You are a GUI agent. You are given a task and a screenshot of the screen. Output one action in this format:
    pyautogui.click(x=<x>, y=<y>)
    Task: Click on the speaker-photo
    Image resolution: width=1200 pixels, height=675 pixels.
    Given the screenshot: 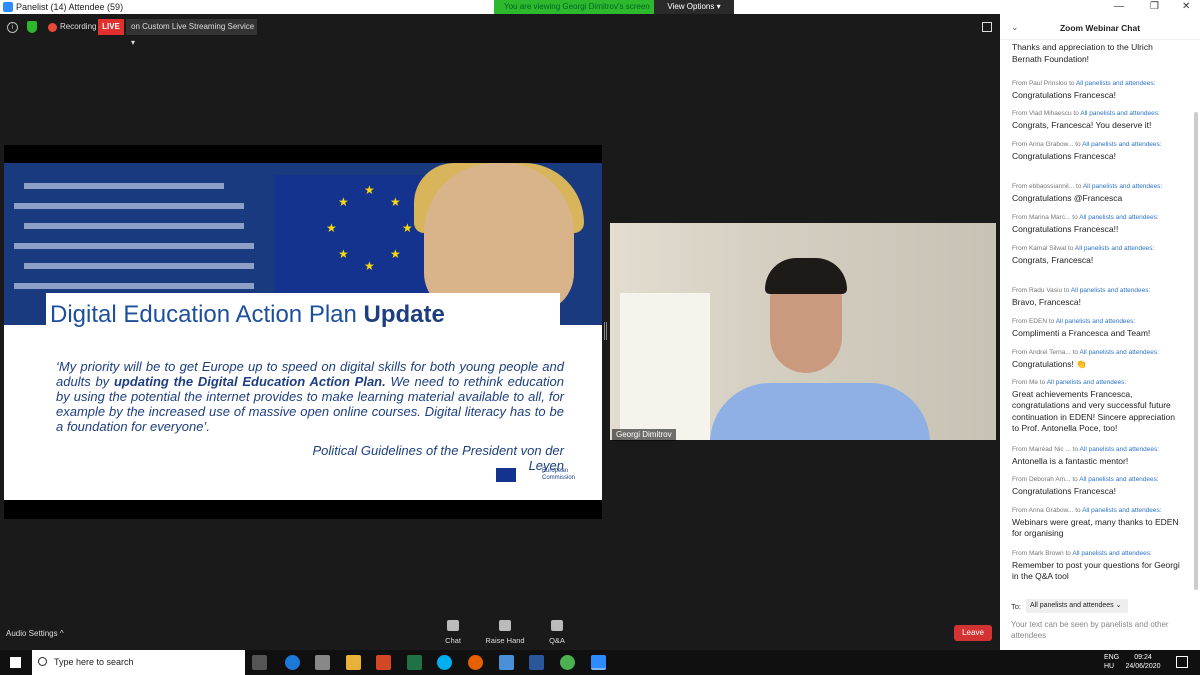 What is the action you would take?
    pyautogui.click(x=499, y=238)
    